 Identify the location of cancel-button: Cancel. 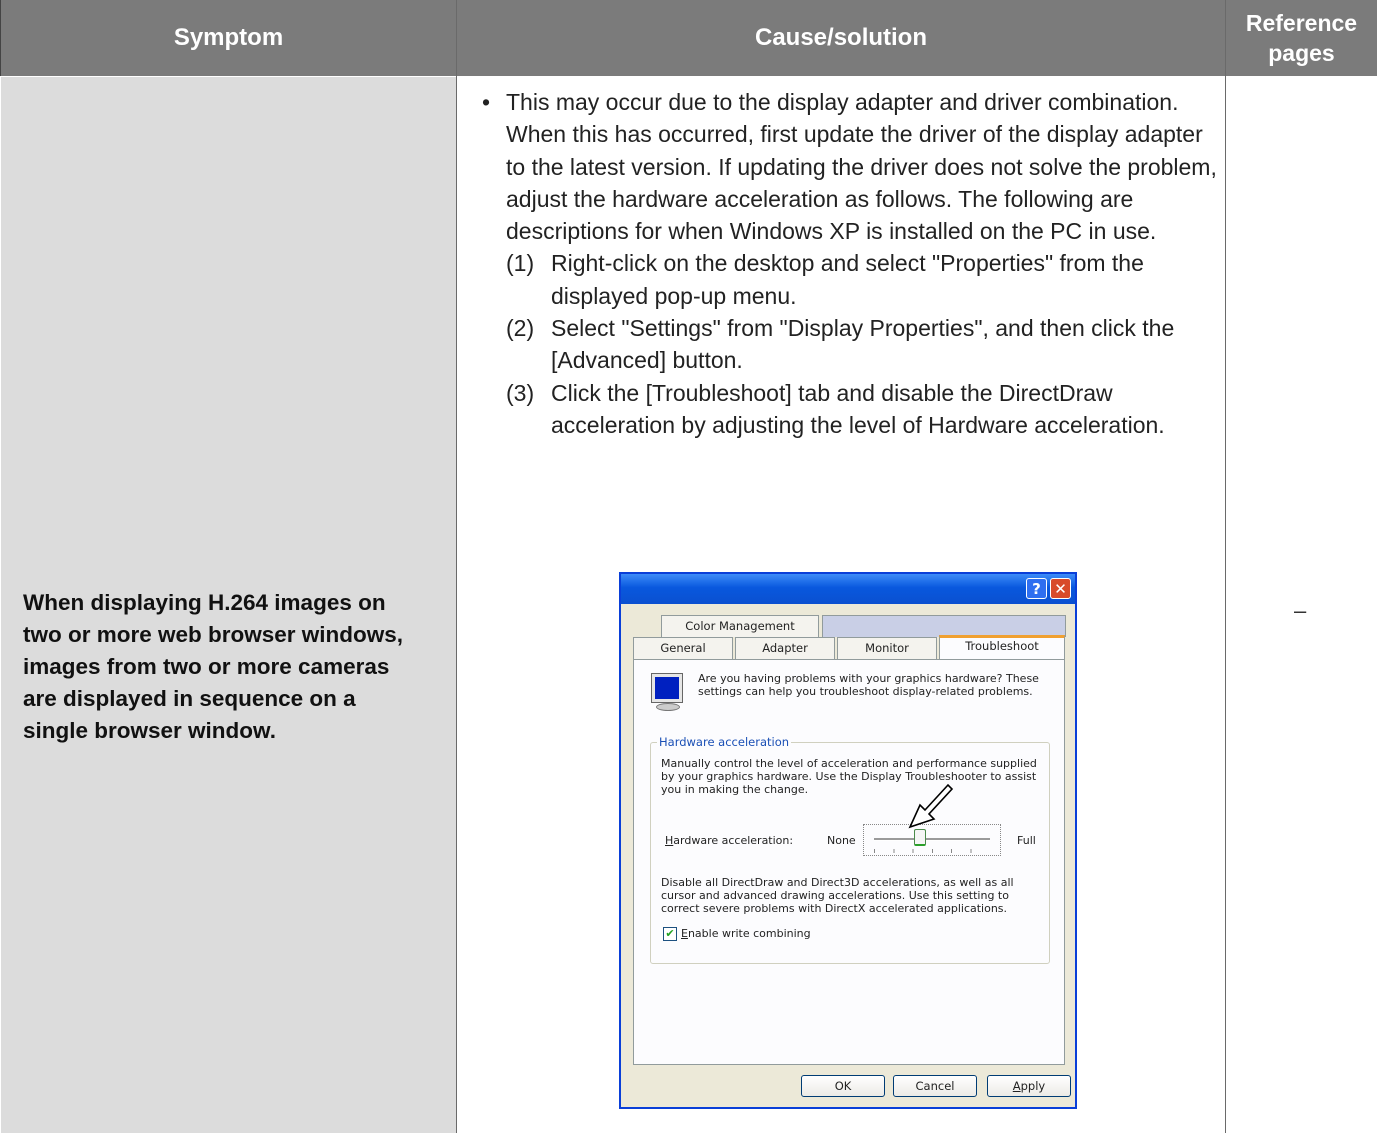
(935, 1086).